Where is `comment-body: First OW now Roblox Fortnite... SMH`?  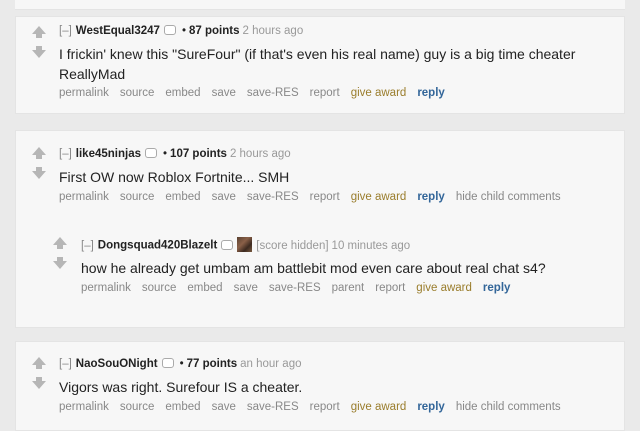 comment-body: First OW now Roblox Fortnite... SMH is located at coordinates (174, 177).